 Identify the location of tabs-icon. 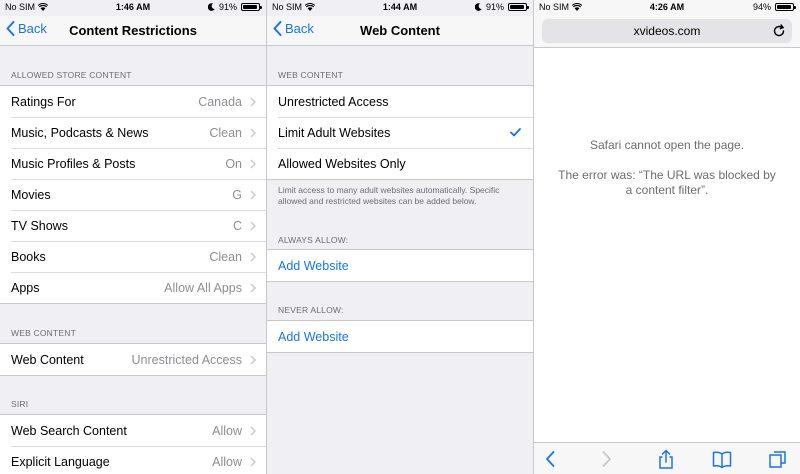
(778, 459).